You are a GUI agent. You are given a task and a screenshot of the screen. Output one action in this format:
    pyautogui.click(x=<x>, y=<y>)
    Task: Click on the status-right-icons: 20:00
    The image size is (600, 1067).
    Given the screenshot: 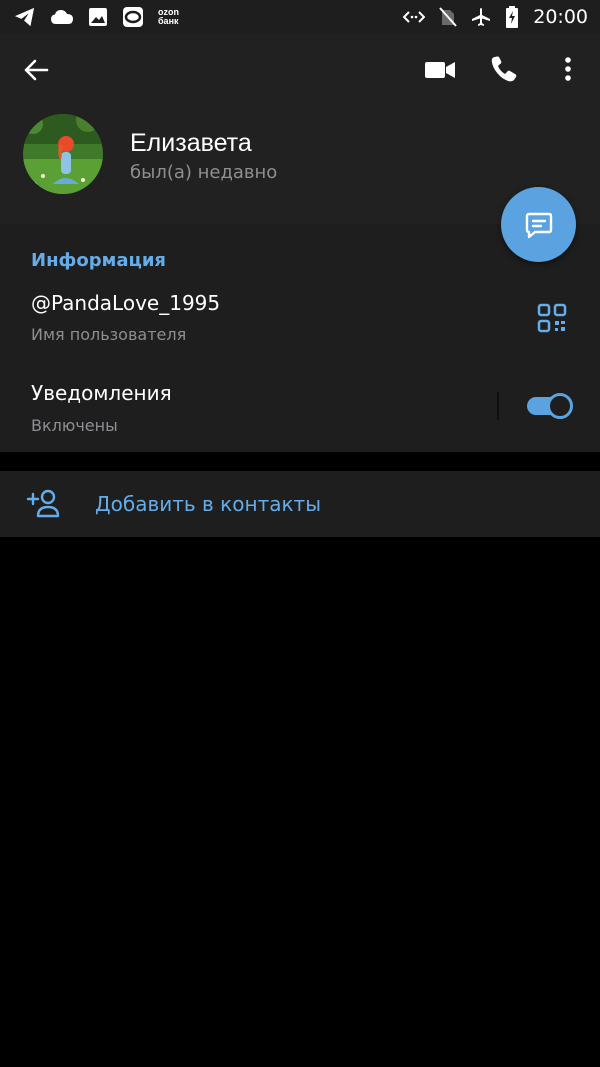 What is the action you would take?
    pyautogui.click(x=495, y=17)
    